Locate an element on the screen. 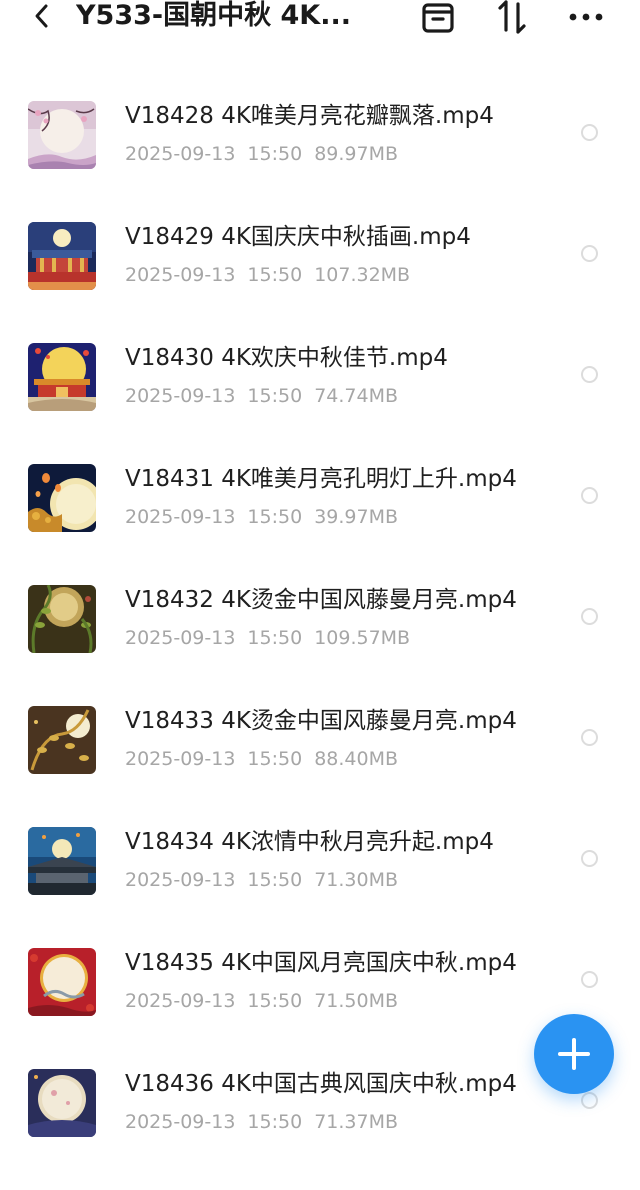 Image resolution: width=640 pixels, height=1190 pixels. plus-icon is located at coordinates (574, 1054).